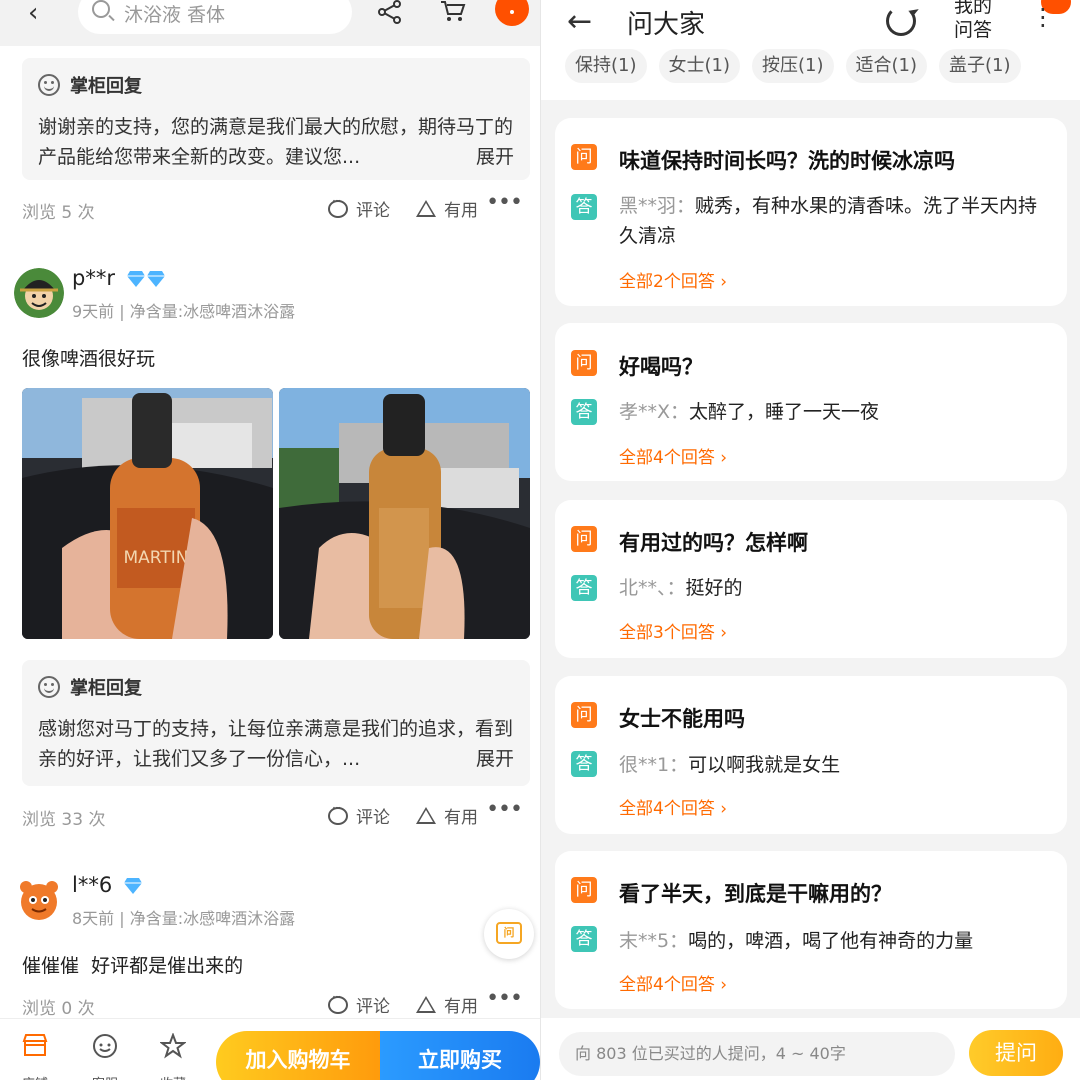  What do you see at coordinates (606, 66) in the screenshot?
I see `keyword-chip: 保持(1)` at bounding box center [606, 66].